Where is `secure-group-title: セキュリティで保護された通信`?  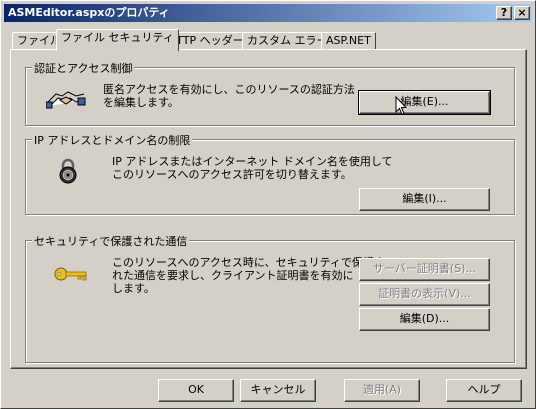 secure-group-title: セキュリティで保護された通信 is located at coordinates (111, 241).